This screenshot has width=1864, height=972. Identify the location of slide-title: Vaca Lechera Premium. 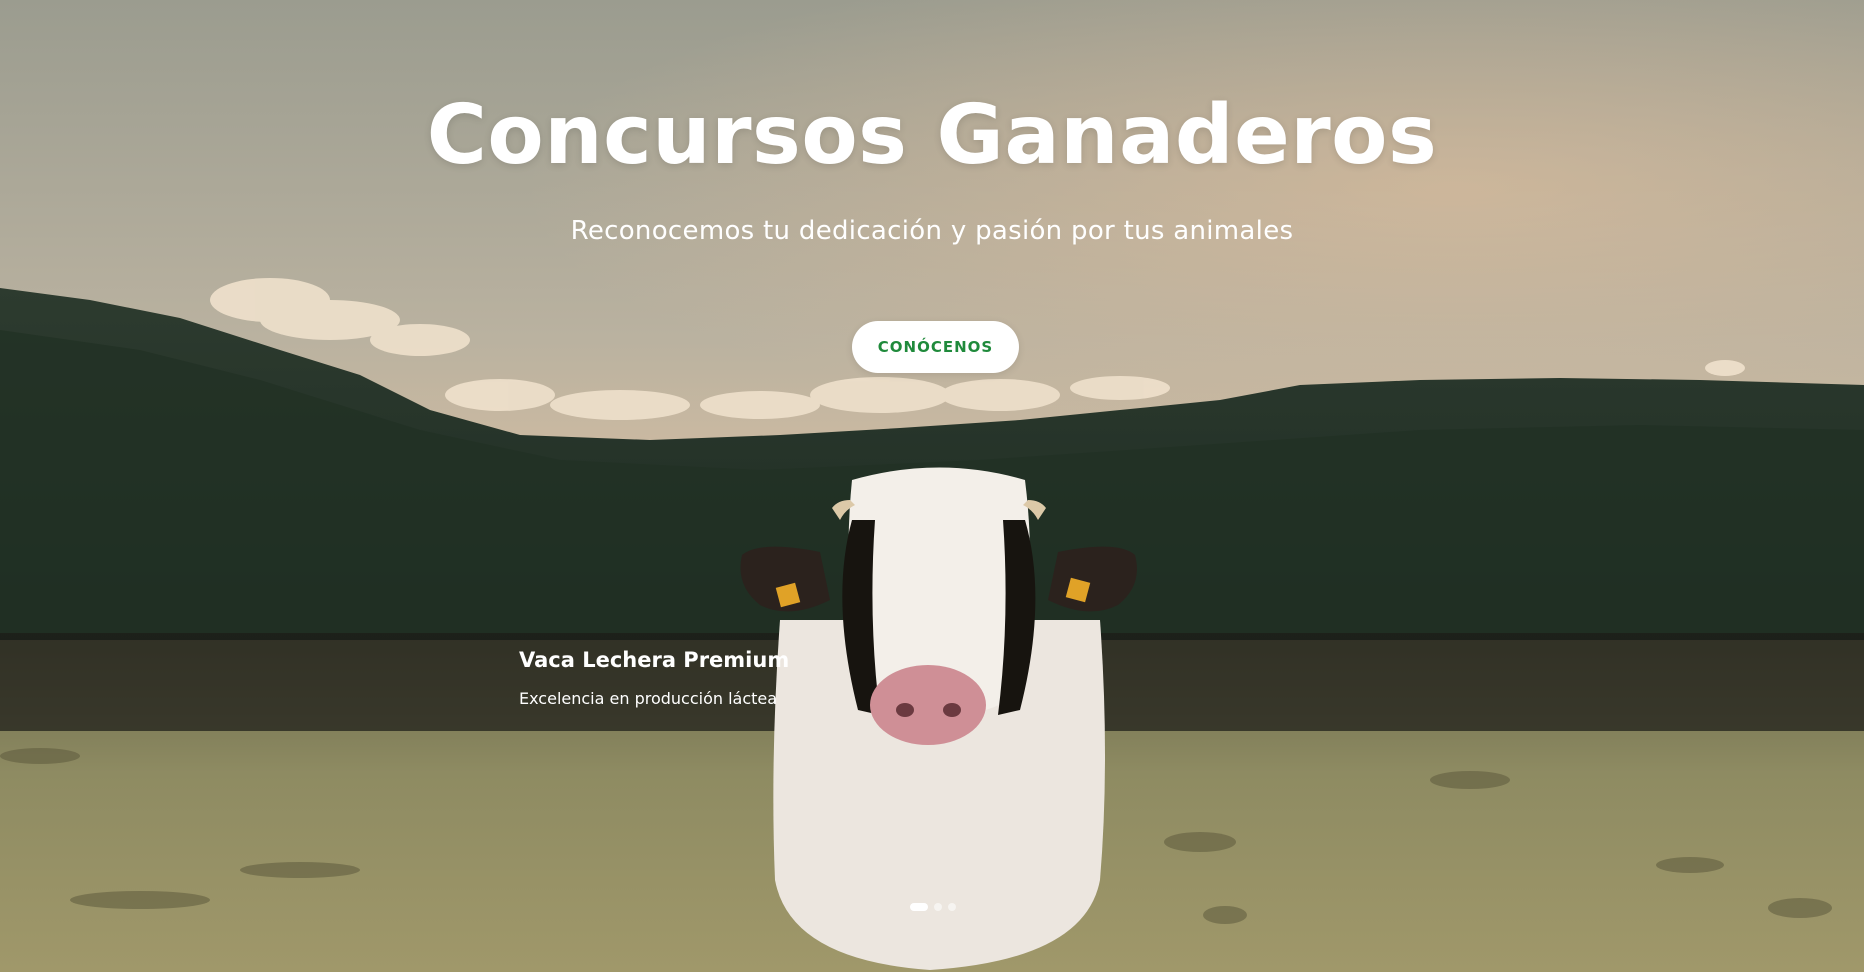
(654, 660).